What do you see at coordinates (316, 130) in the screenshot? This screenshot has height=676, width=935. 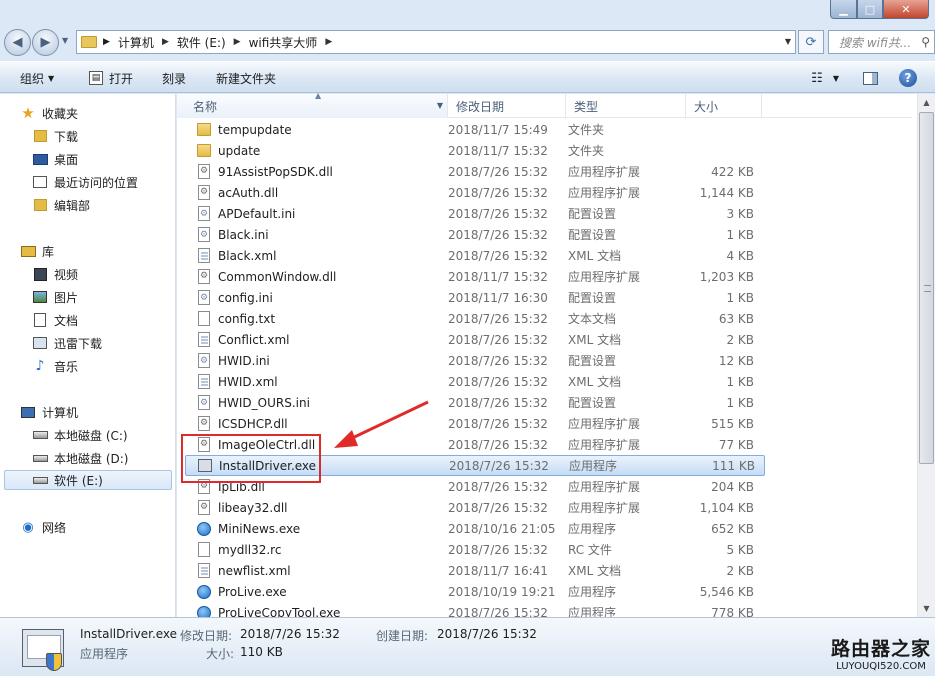 I see `file-name-cell: tempupdate` at bounding box center [316, 130].